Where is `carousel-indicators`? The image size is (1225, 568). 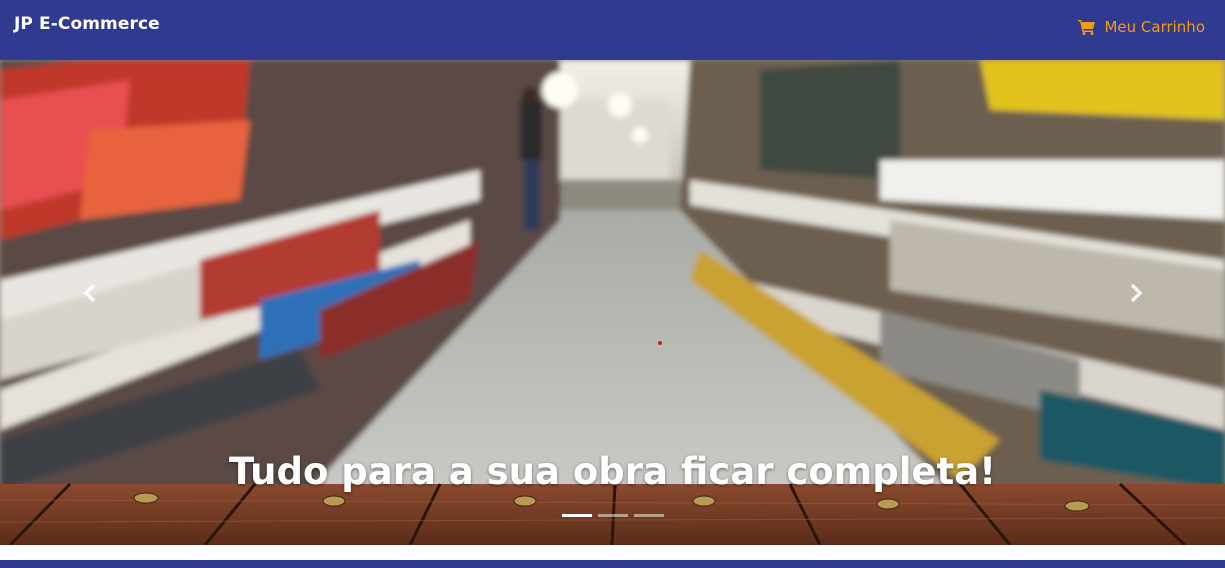 carousel-indicators is located at coordinates (612, 515).